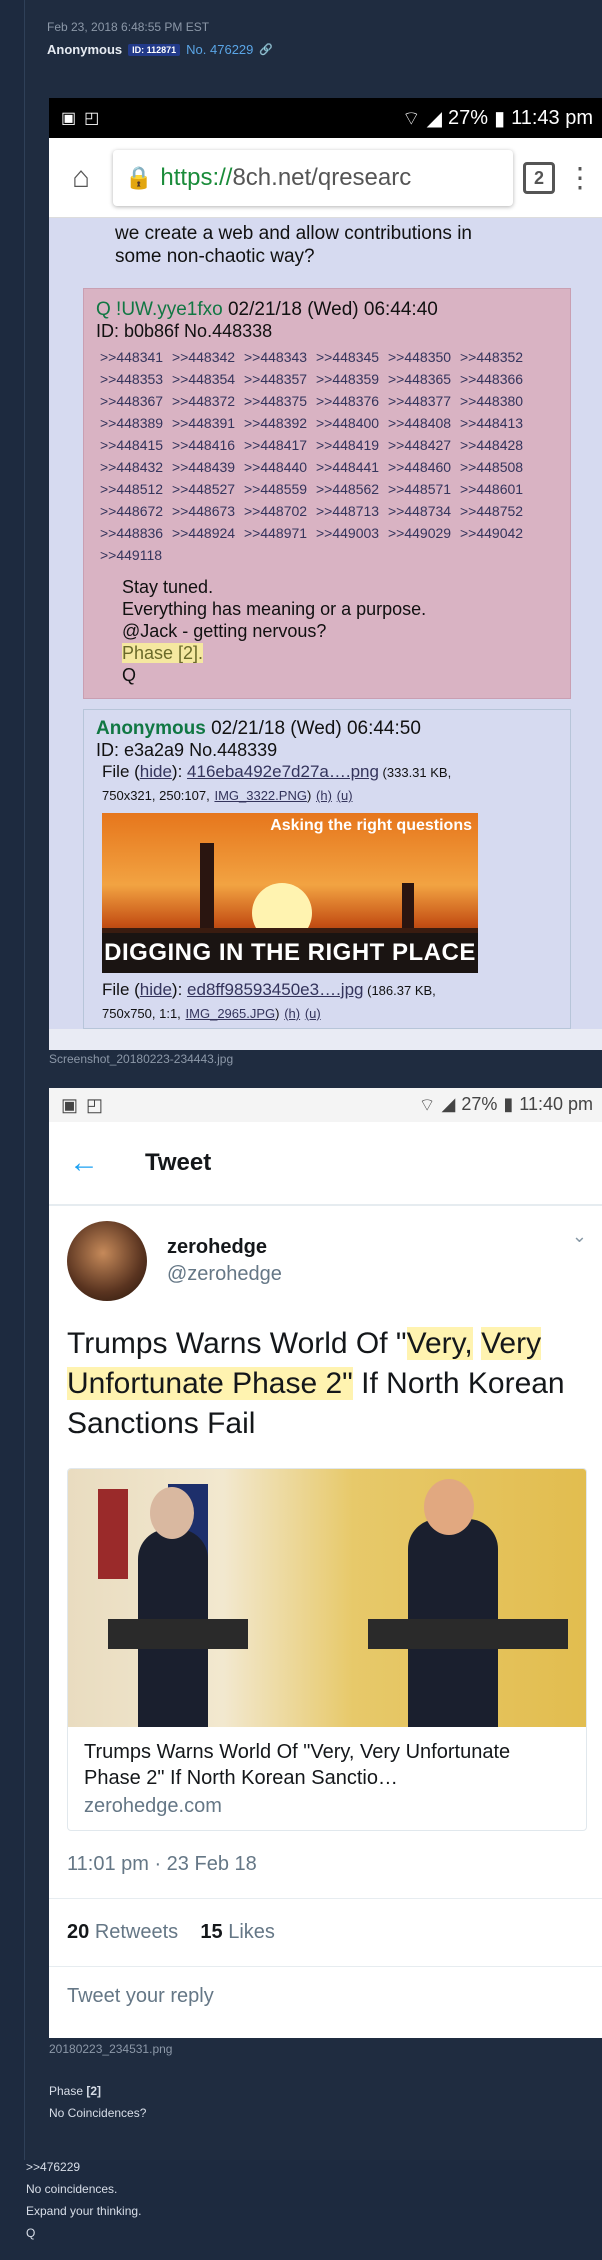 Image resolution: width=602 pixels, height=2260 pixels. Describe the element at coordinates (97, 2102) in the screenshot. I see `post-comment: Phase [2] No Coincidences?` at that location.